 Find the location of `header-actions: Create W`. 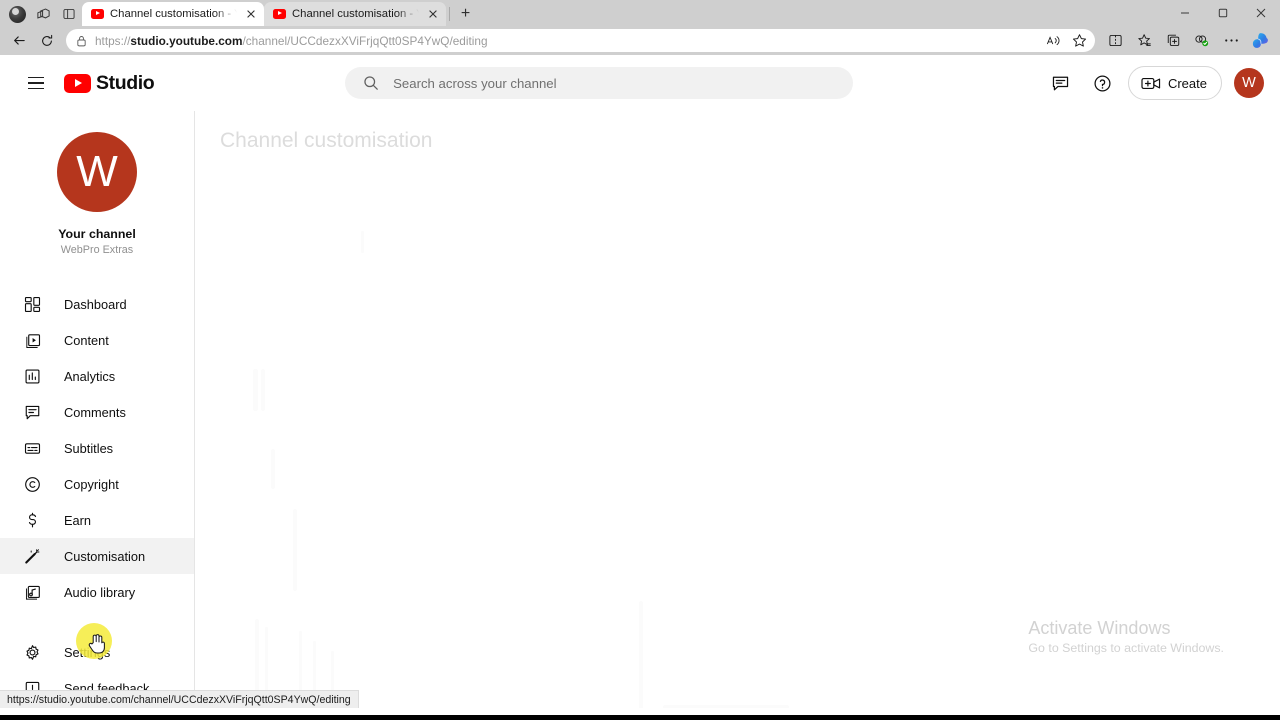

header-actions: Create W is located at coordinates (1154, 83).